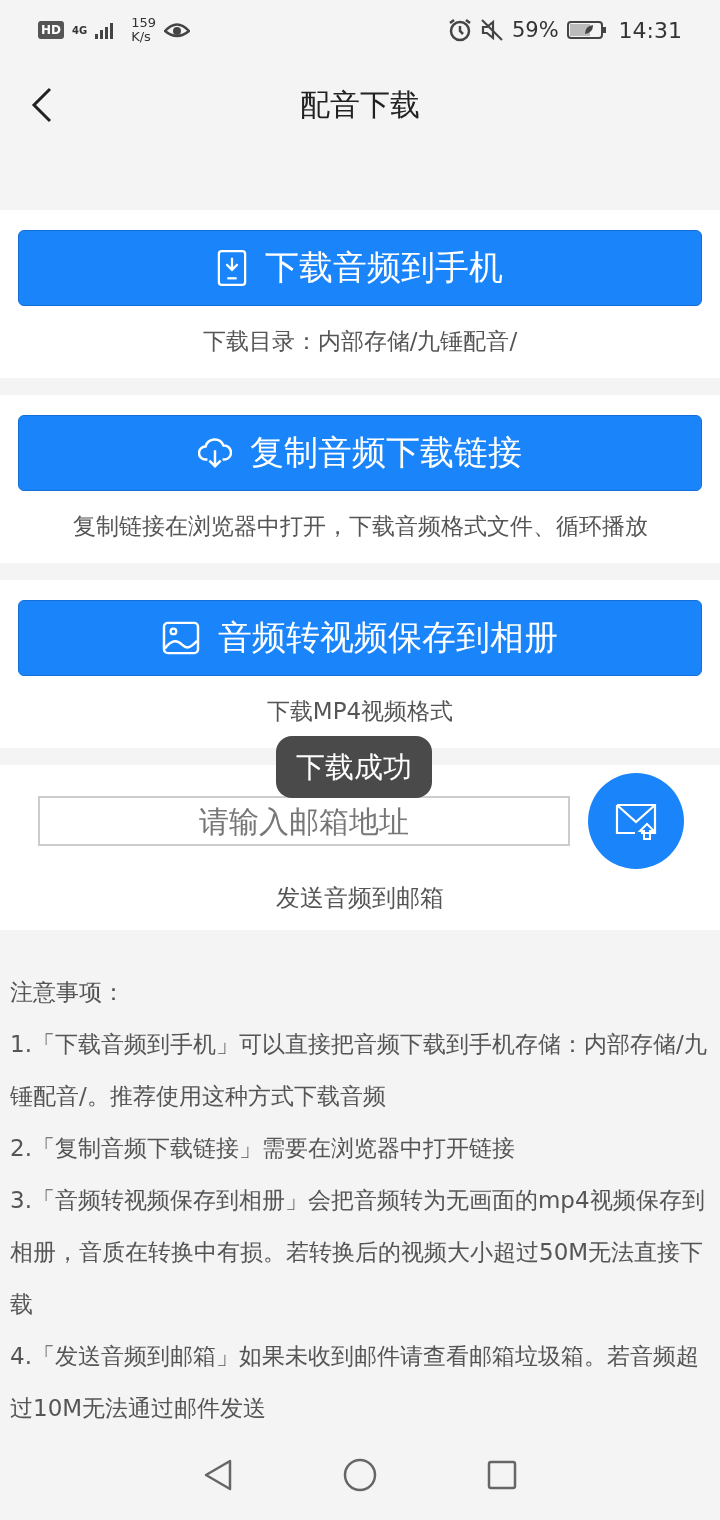  What do you see at coordinates (360, 1475) in the screenshot?
I see `home-nav-icon` at bounding box center [360, 1475].